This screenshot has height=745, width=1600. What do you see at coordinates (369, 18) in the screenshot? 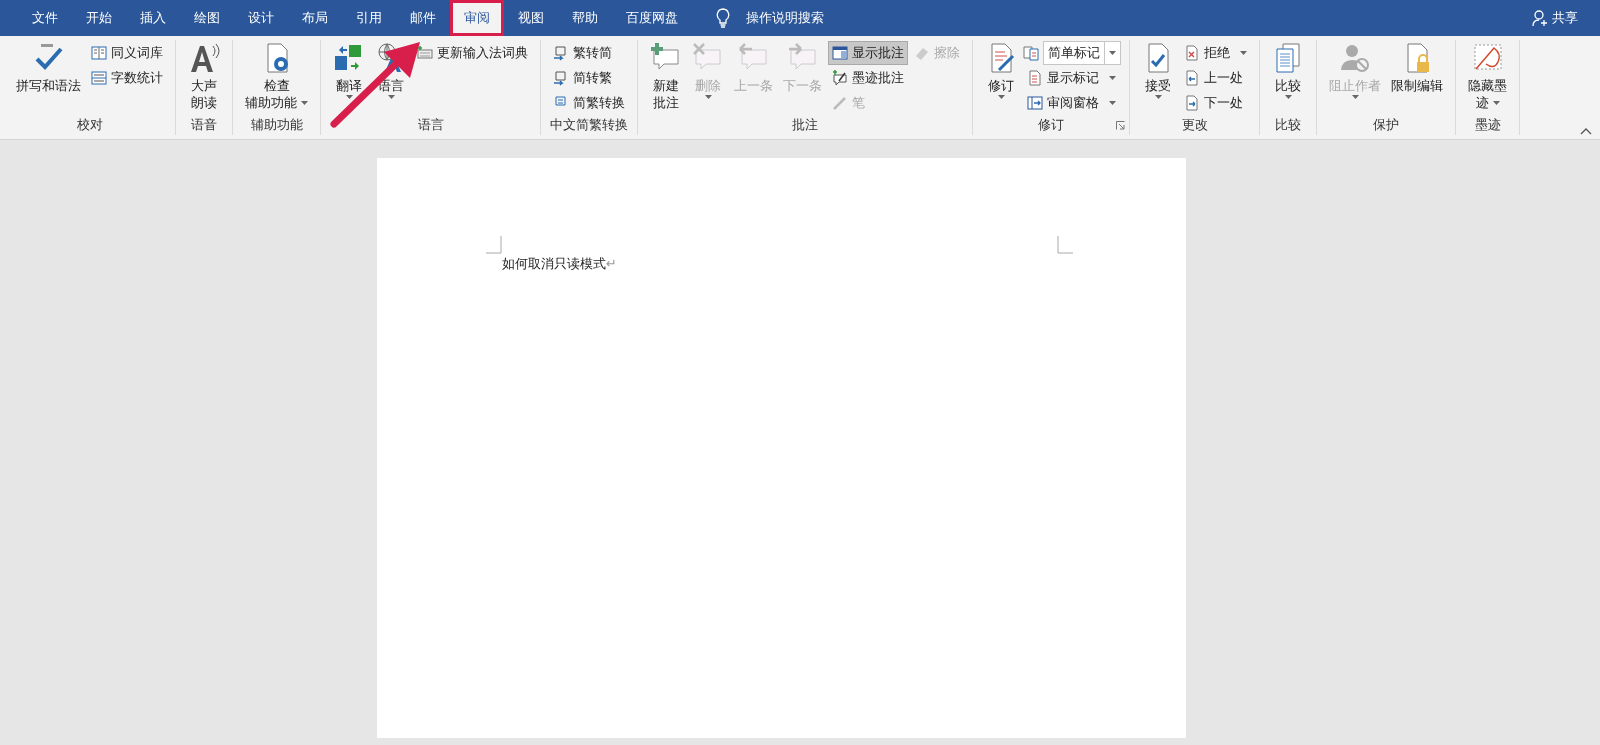
I see `ribbon-tab: 引用` at bounding box center [369, 18].